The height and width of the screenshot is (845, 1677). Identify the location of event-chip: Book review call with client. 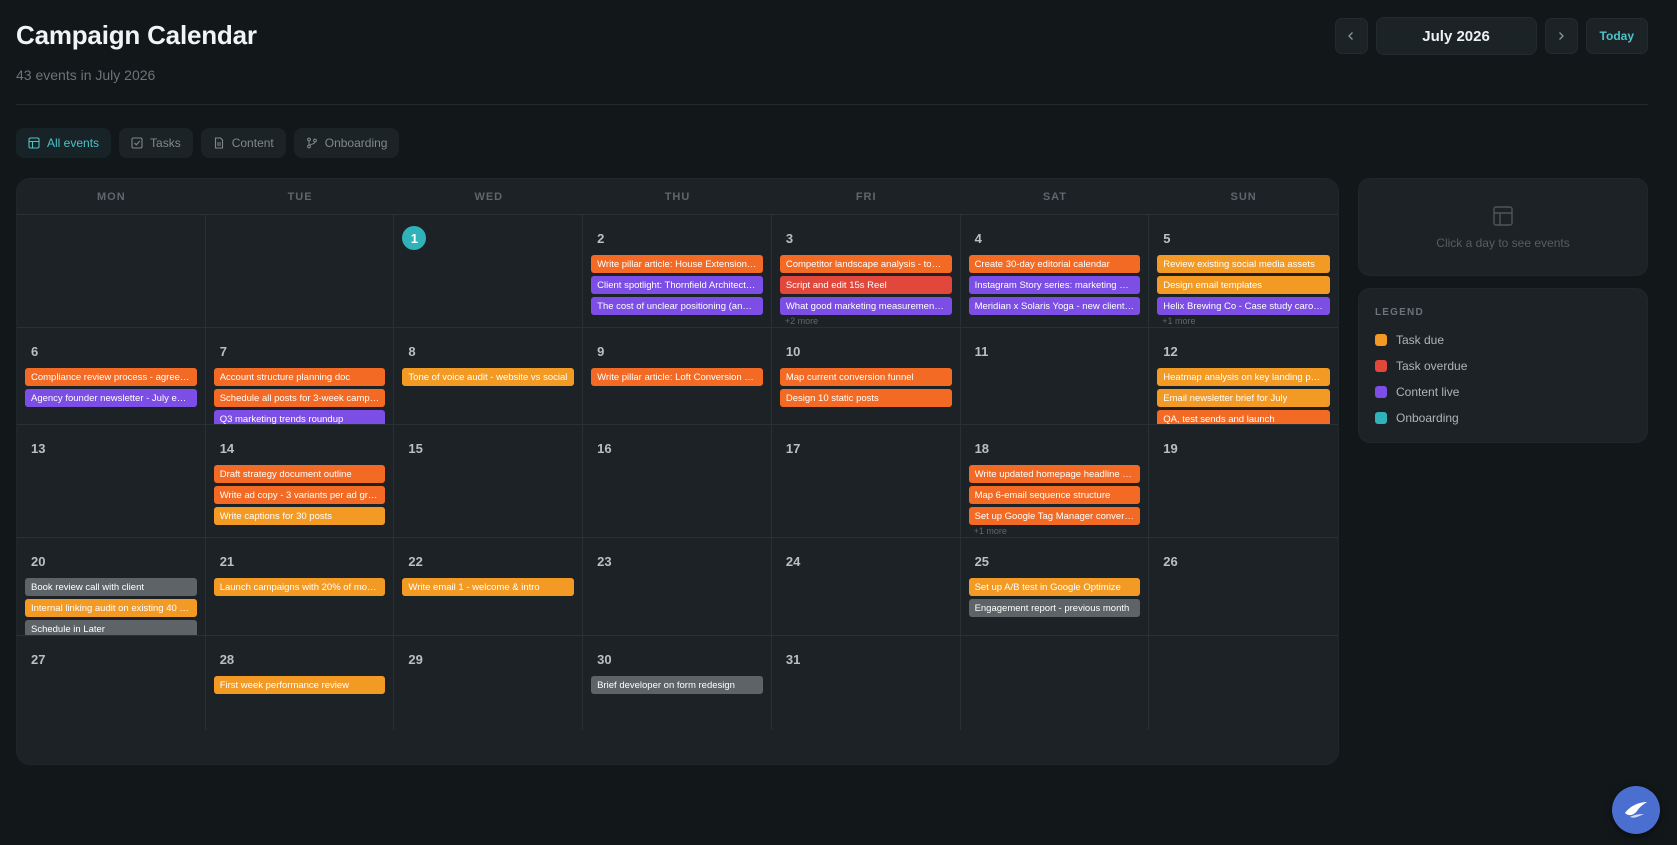
(111, 587).